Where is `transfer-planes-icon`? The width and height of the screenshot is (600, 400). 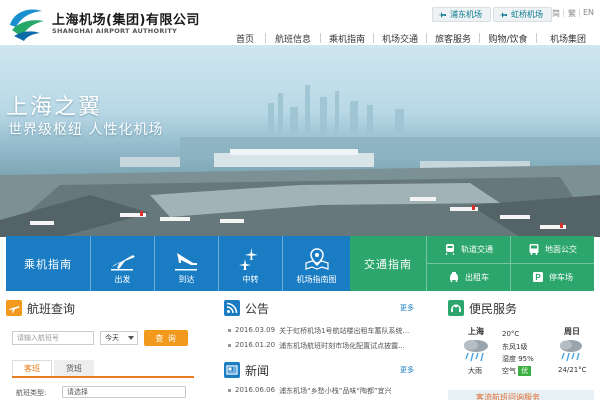 transfer-planes-icon is located at coordinates (248, 258).